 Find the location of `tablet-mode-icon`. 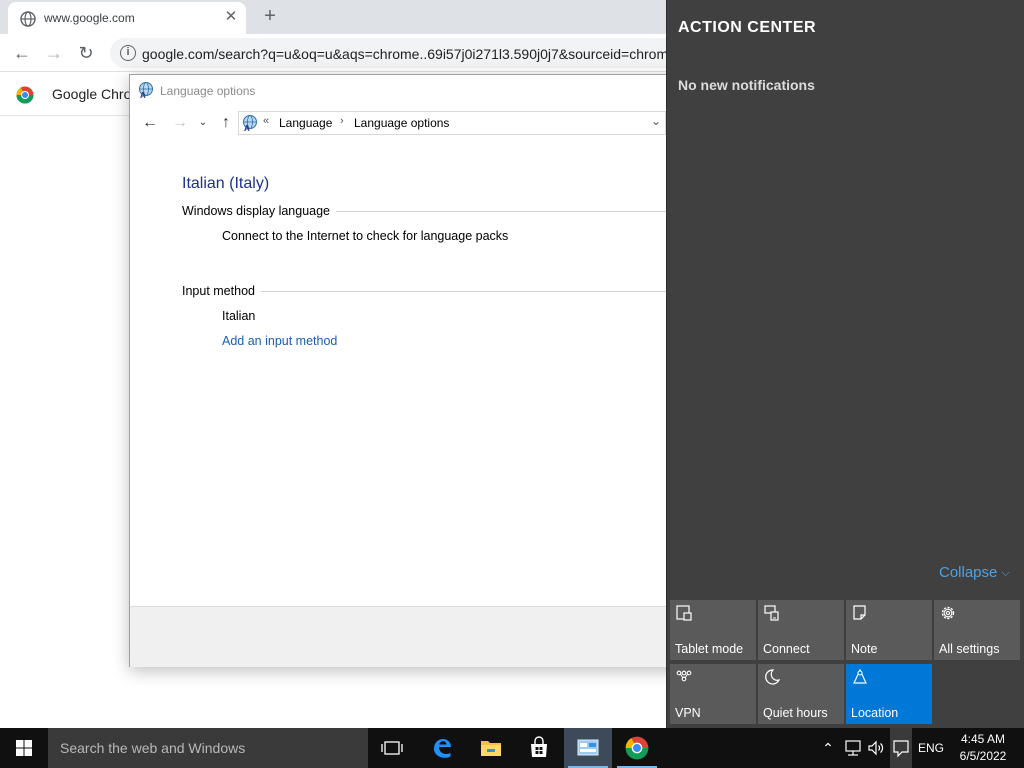

tablet-mode-icon is located at coordinates (684, 613).